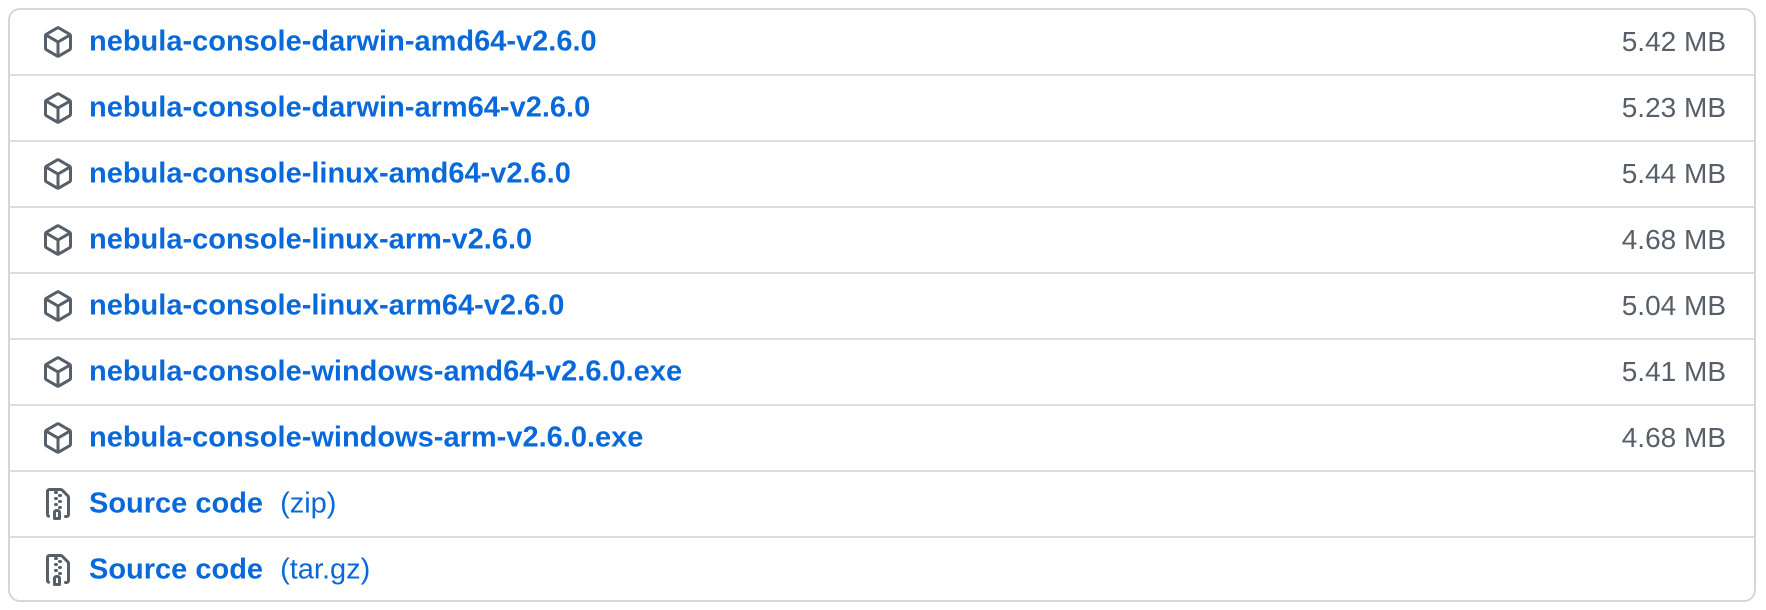 The width and height of the screenshot is (1766, 610). I want to click on asset-download-link: nebula-console-darwin-amd64-v2.6.0, so click(343, 42).